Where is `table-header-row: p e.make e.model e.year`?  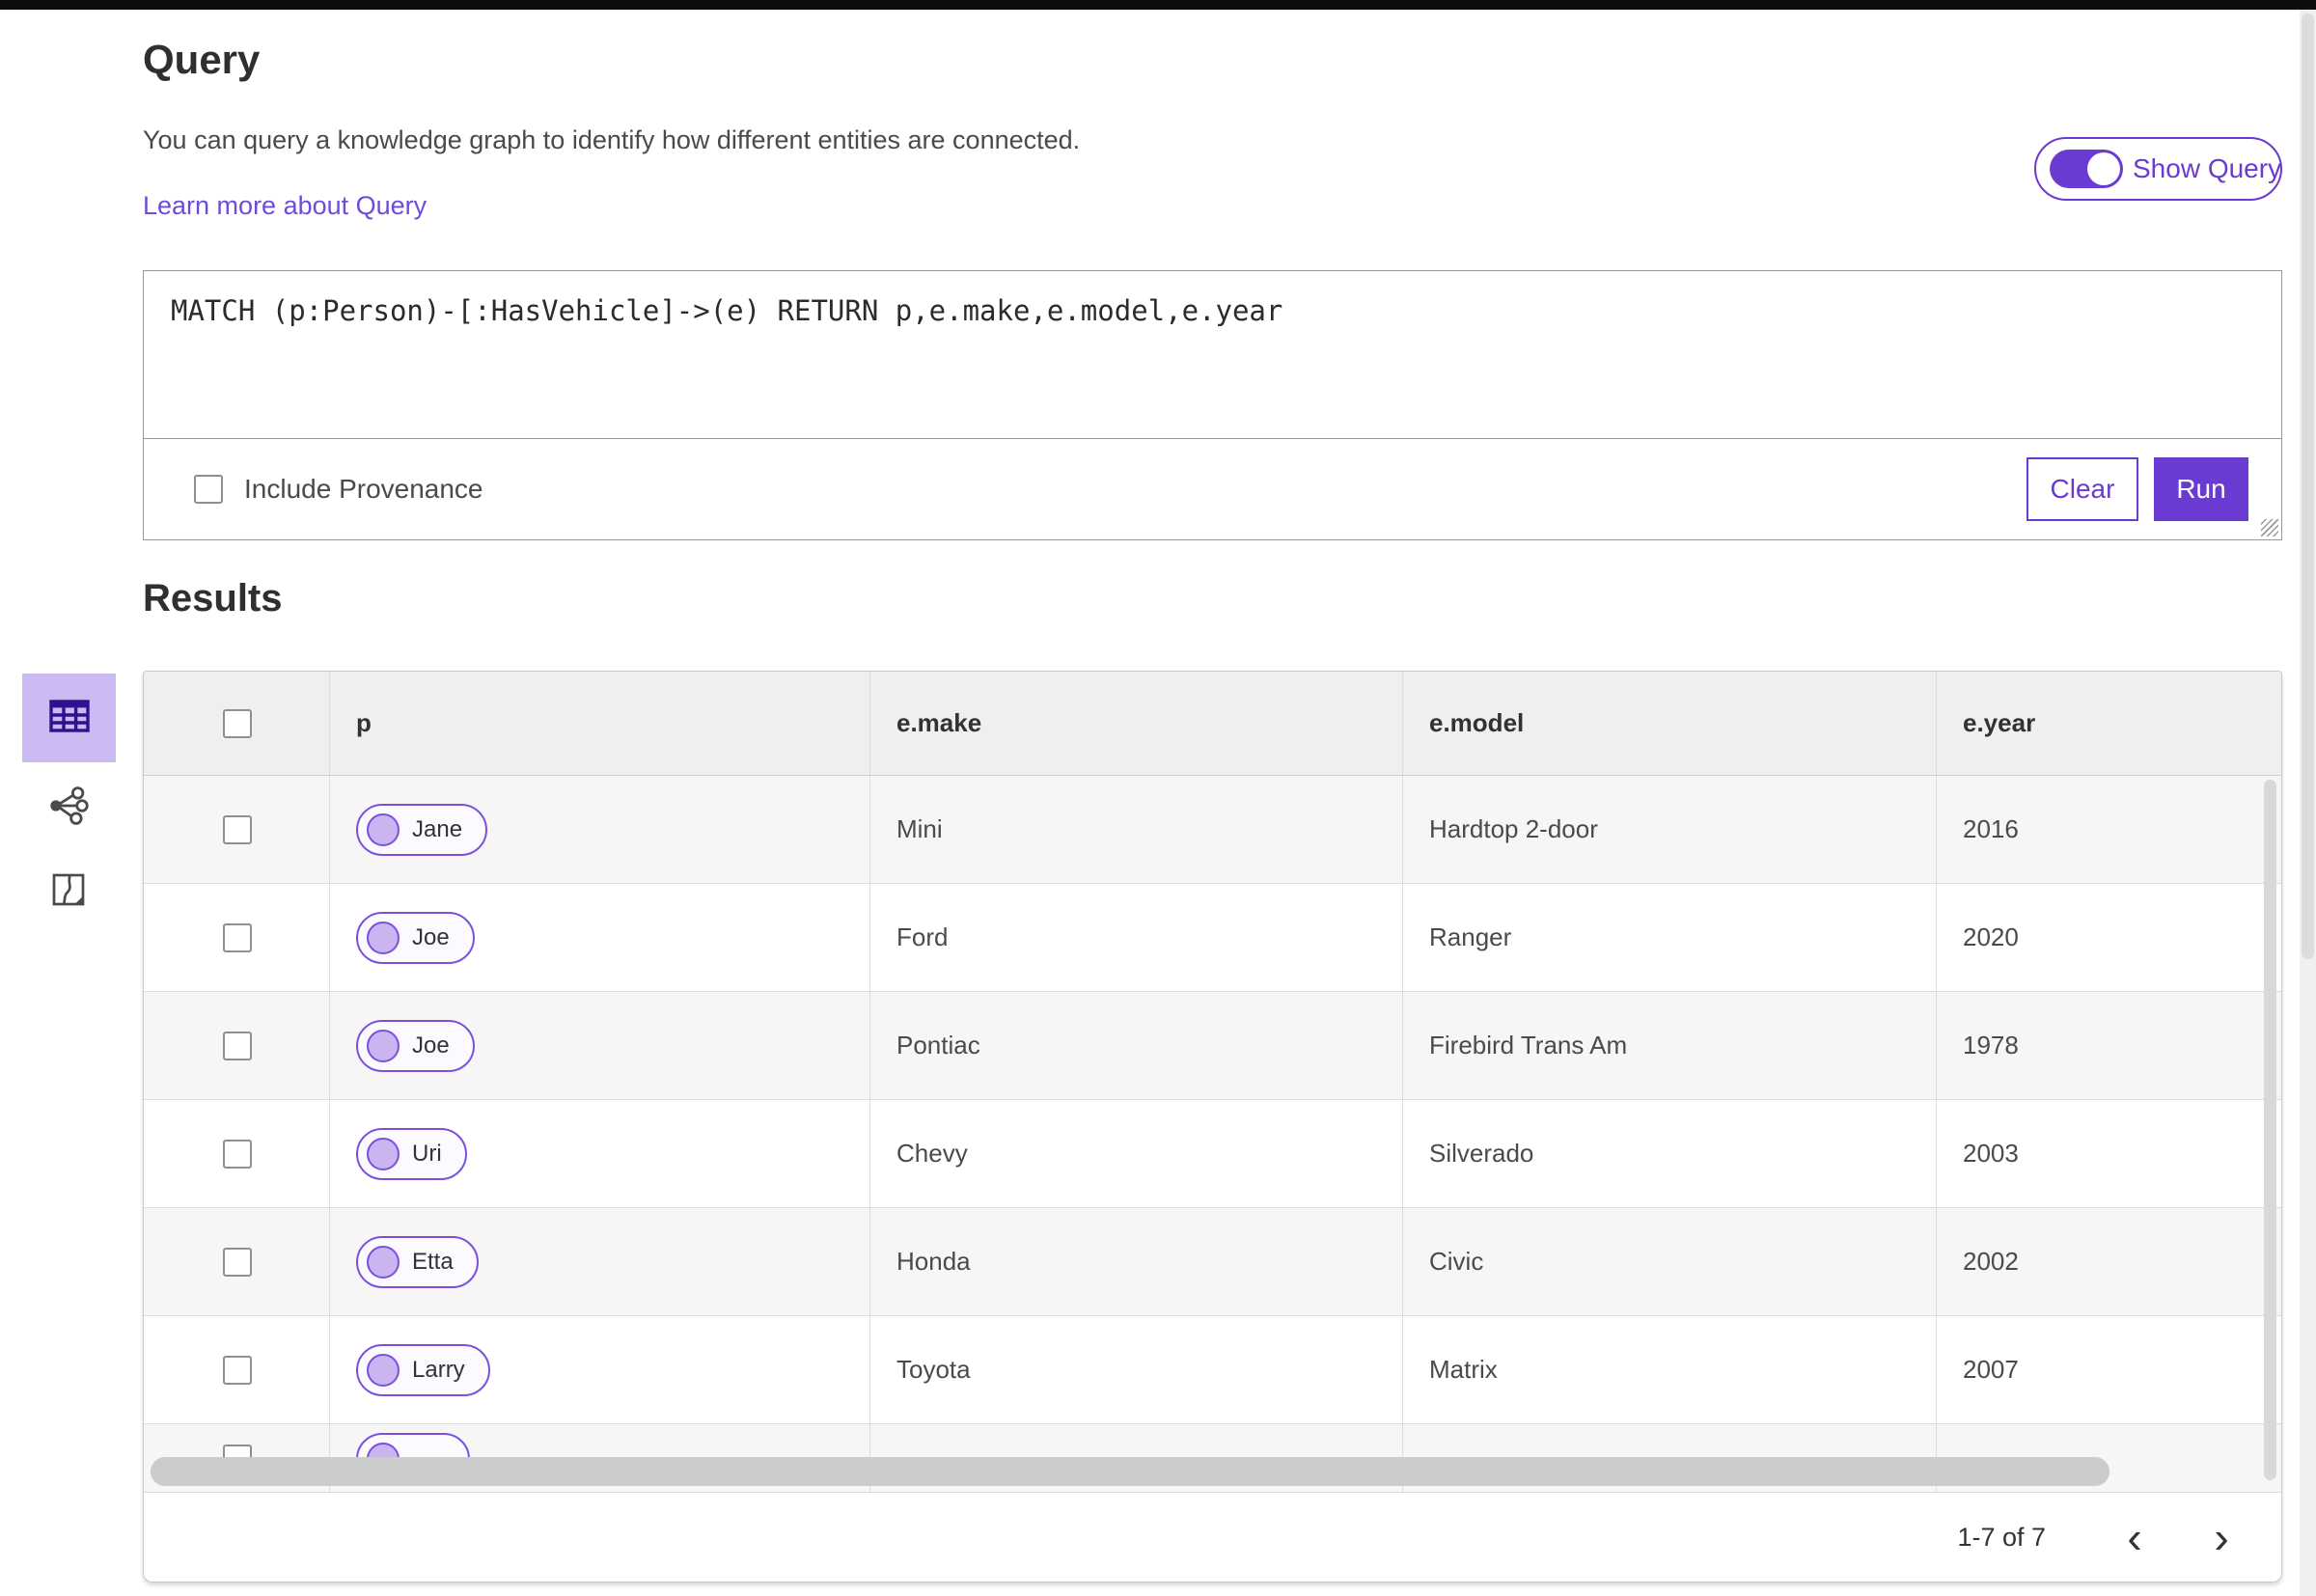
table-header-row: p e.make e.model e.year is located at coordinates (1212, 724).